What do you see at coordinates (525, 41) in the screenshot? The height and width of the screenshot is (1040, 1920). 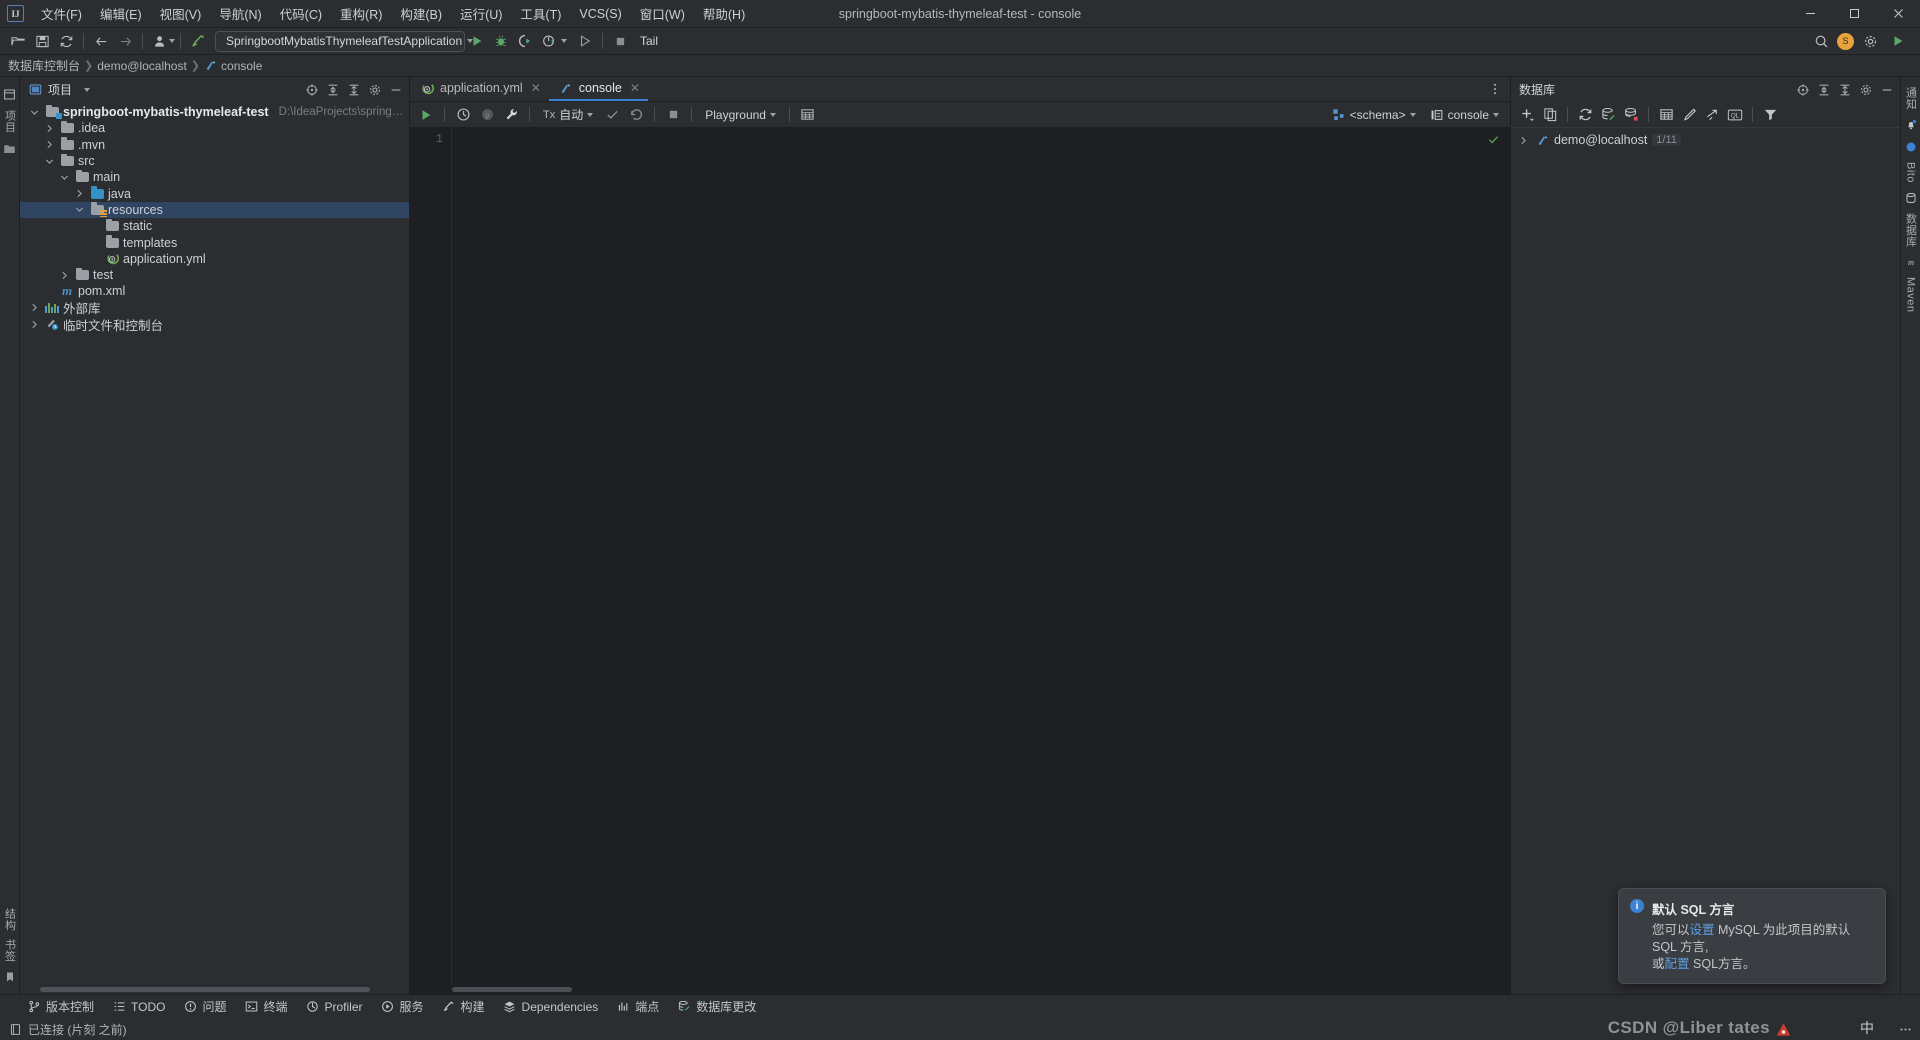 I see `run-with-coverage-button` at bounding box center [525, 41].